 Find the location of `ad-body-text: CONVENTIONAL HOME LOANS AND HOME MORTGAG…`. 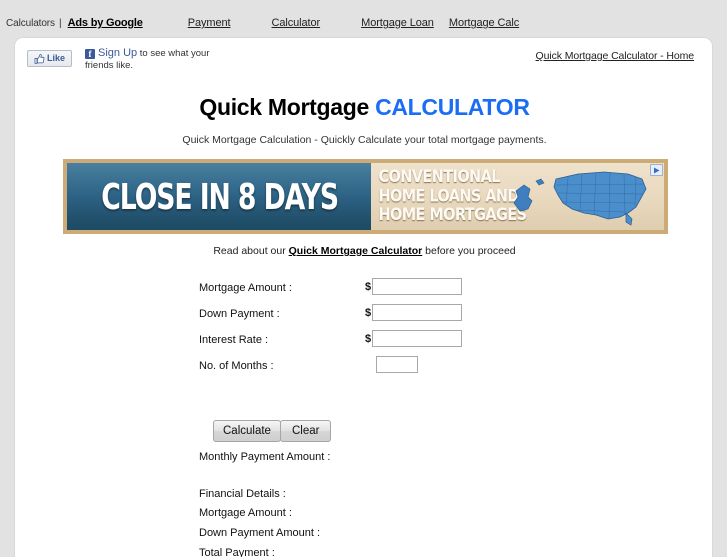

ad-body-text: CONVENTIONAL HOME LOANS AND HOME MORTGAG… is located at coordinates (452, 196).